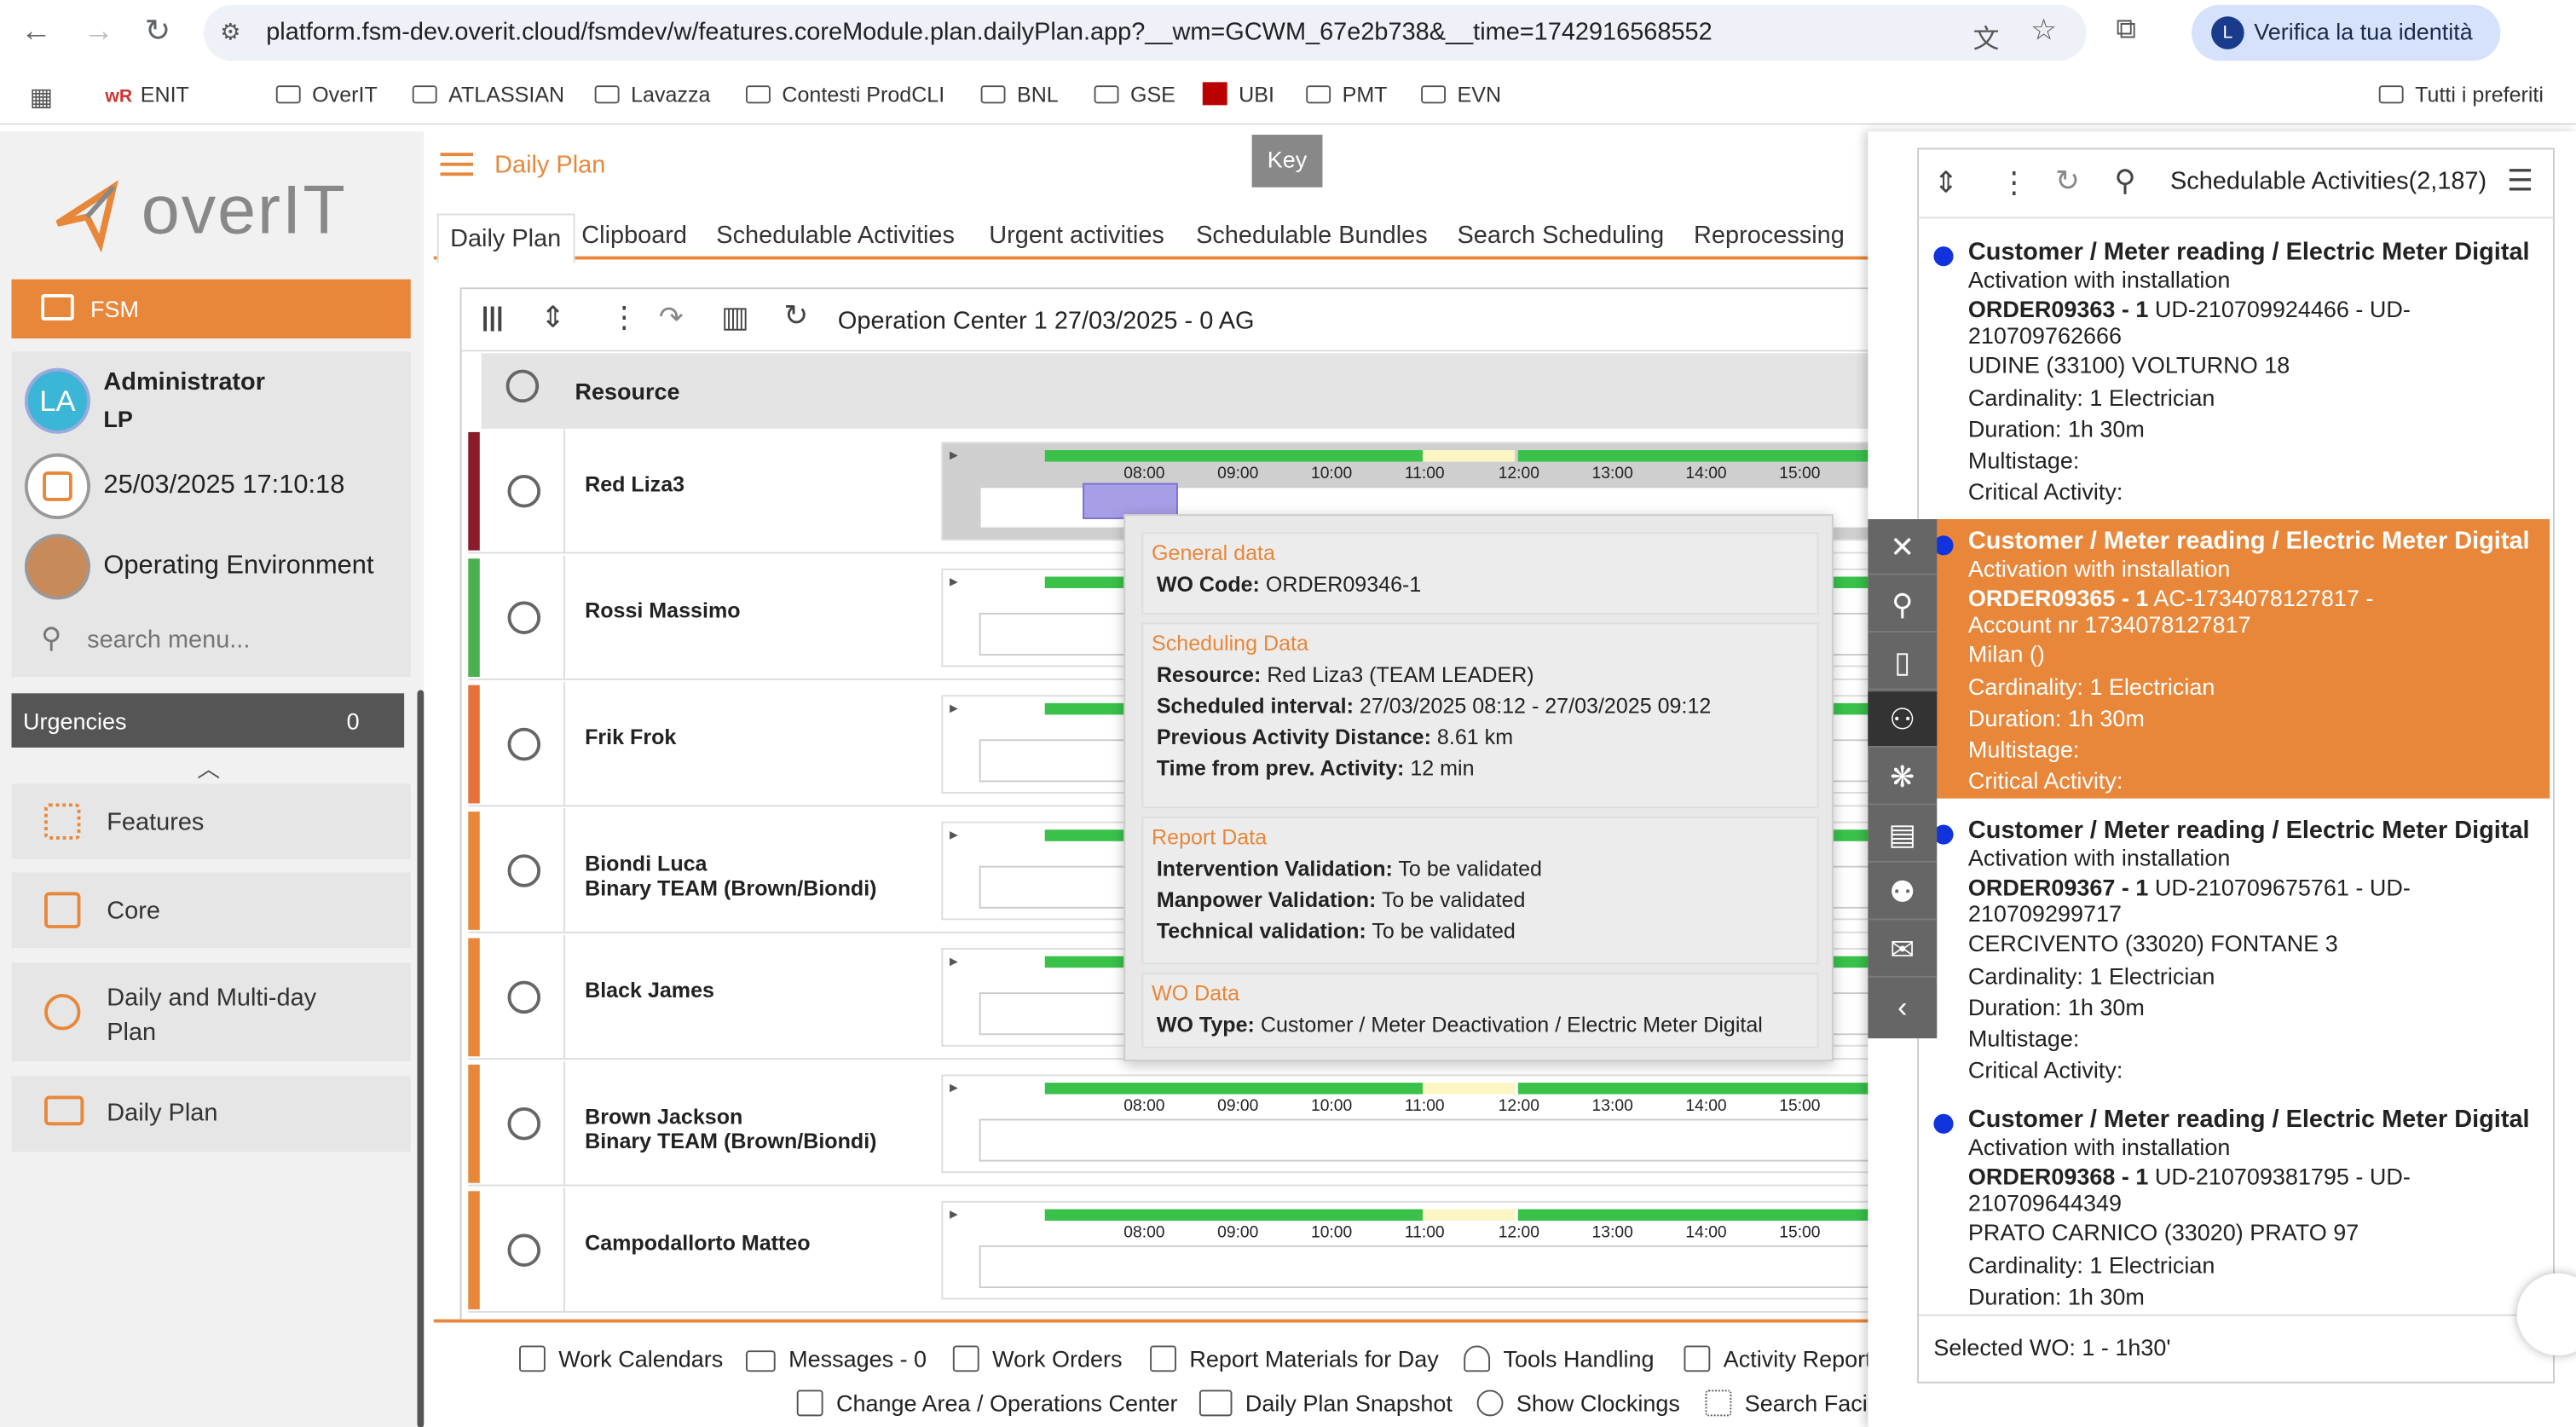 The width and height of the screenshot is (2576, 1427). I want to click on document-icon: ▤, so click(1903, 835).